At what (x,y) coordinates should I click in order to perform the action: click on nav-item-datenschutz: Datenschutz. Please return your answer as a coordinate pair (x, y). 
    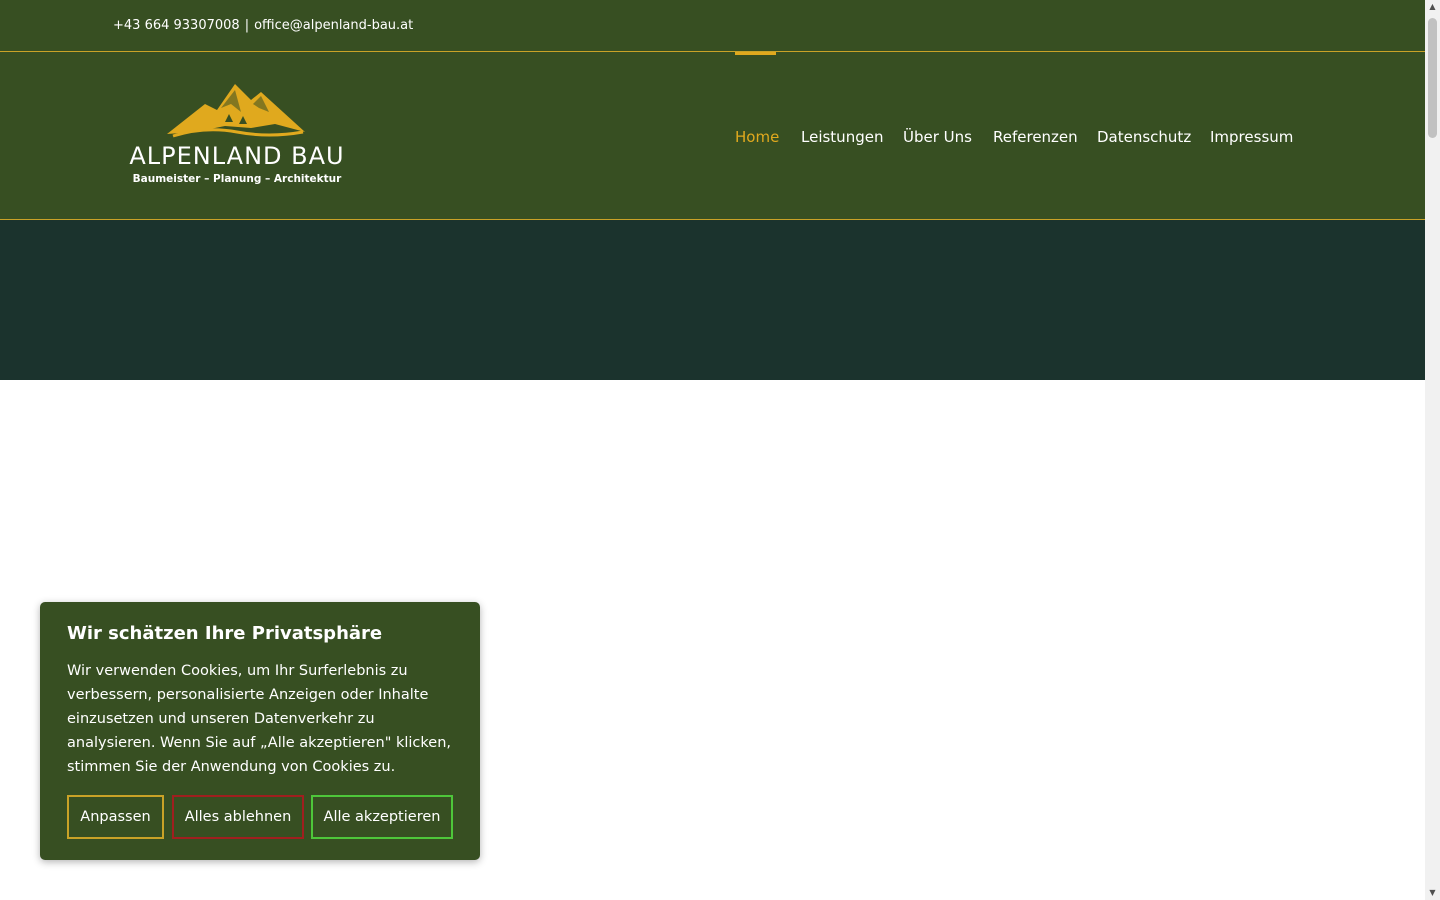
    Looking at the image, I should click on (1144, 137).